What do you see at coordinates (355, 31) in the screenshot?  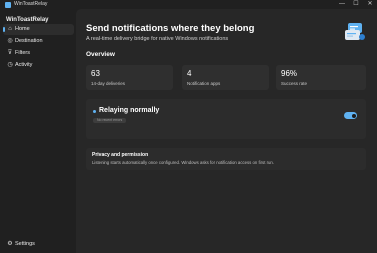 I see `notification-relay-icon` at bounding box center [355, 31].